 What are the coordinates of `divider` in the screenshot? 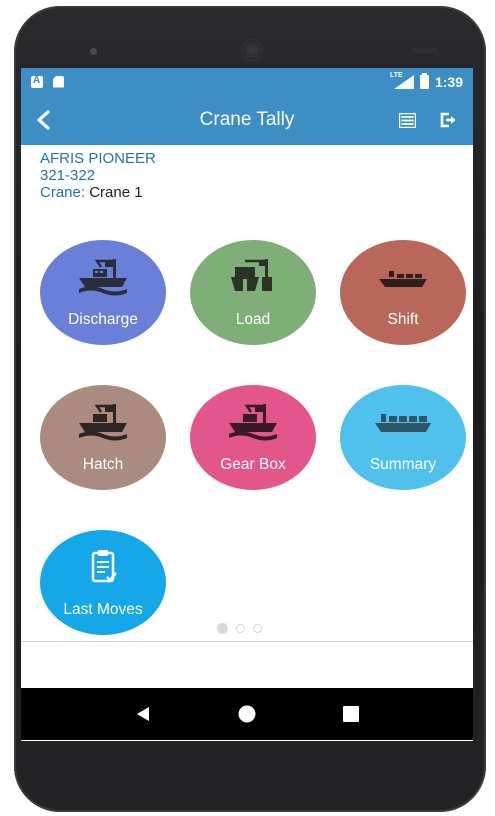 It's located at (247, 641).